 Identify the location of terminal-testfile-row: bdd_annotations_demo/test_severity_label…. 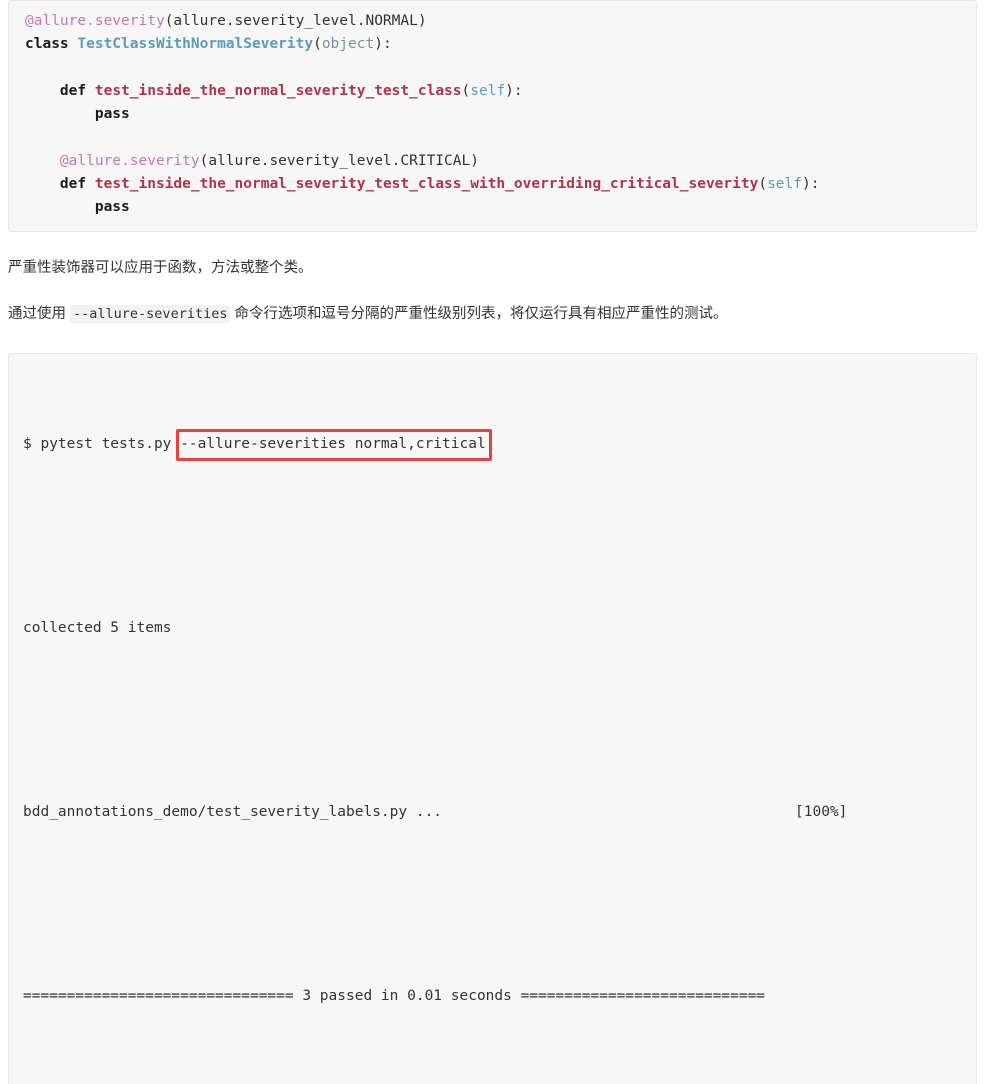
(492, 812).